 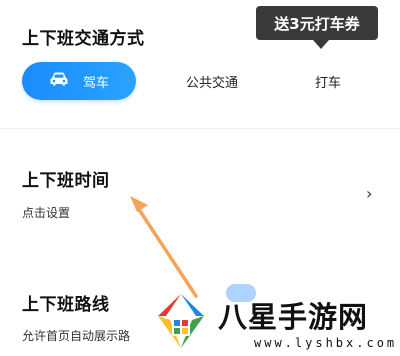 I want to click on site-watermark: 八星手游网 www.lyshbx.com, so click(x=274, y=322).